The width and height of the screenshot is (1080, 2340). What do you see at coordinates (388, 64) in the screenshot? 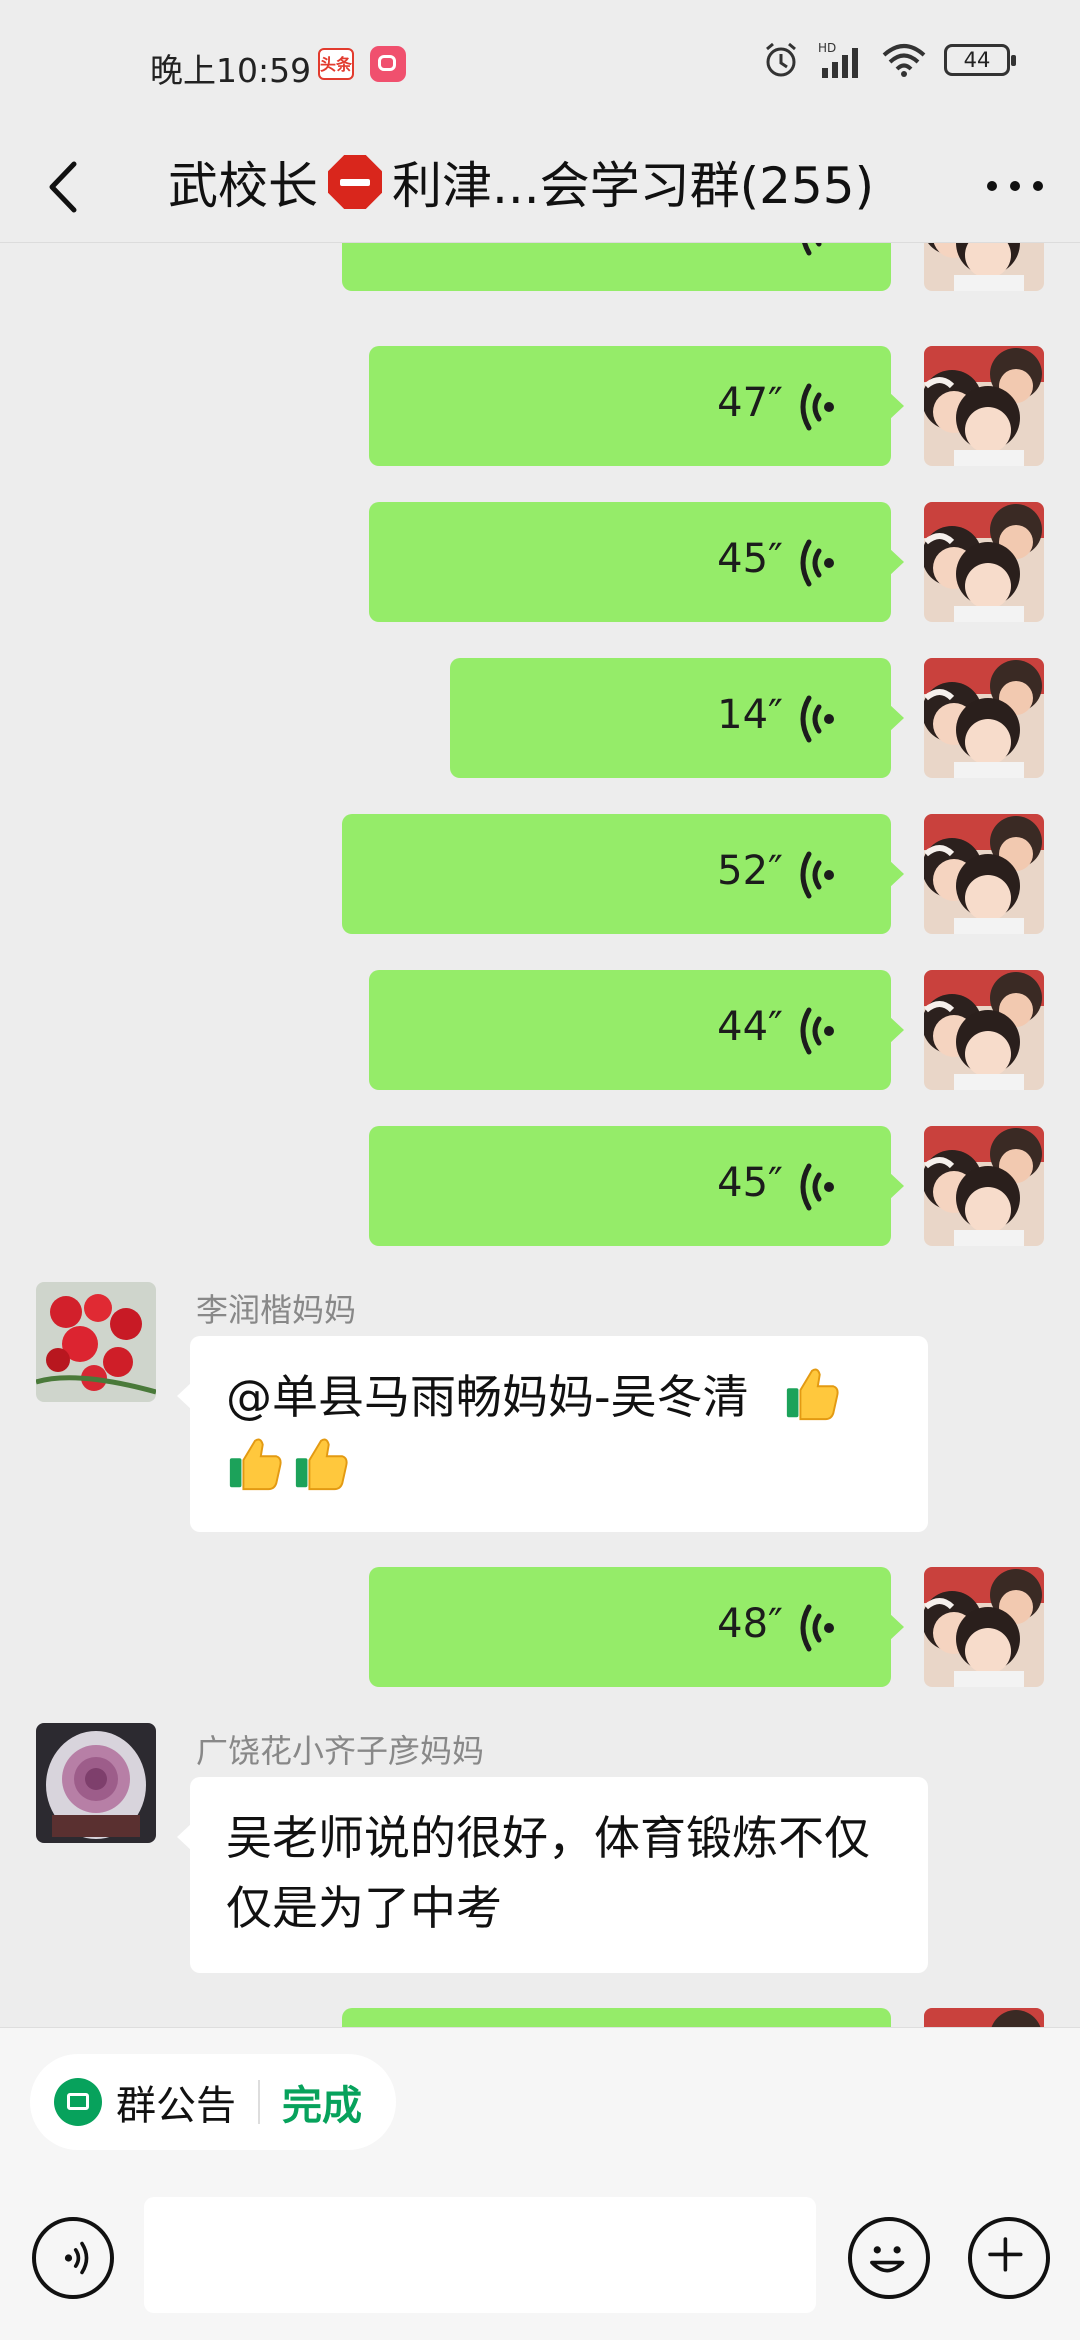
I see `notification-app-icon` at bounding box center [388, 64].